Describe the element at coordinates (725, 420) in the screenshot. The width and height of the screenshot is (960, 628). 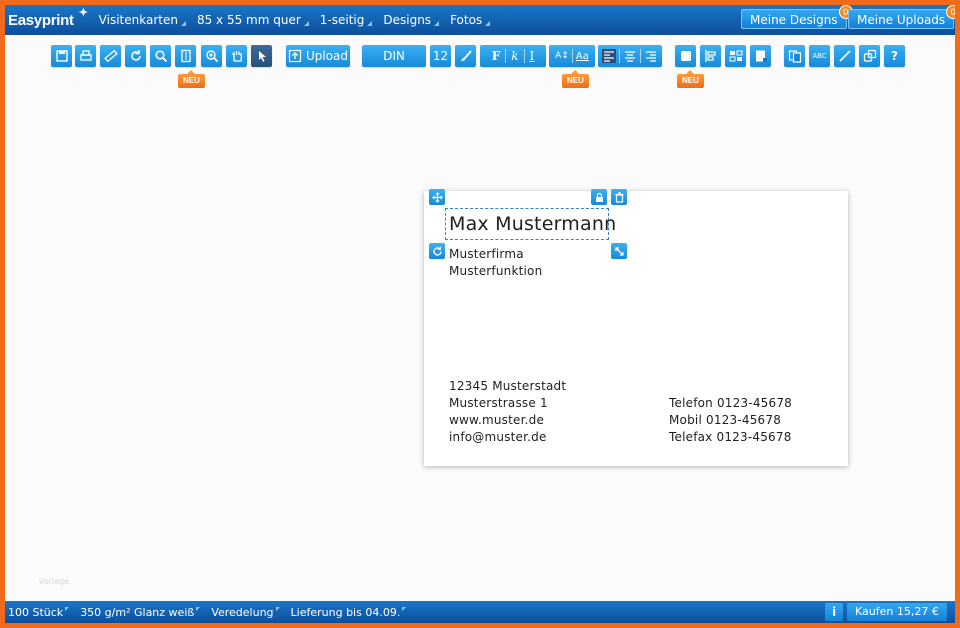
I see `card-mobile: Mobil 0123-45678` at that location.